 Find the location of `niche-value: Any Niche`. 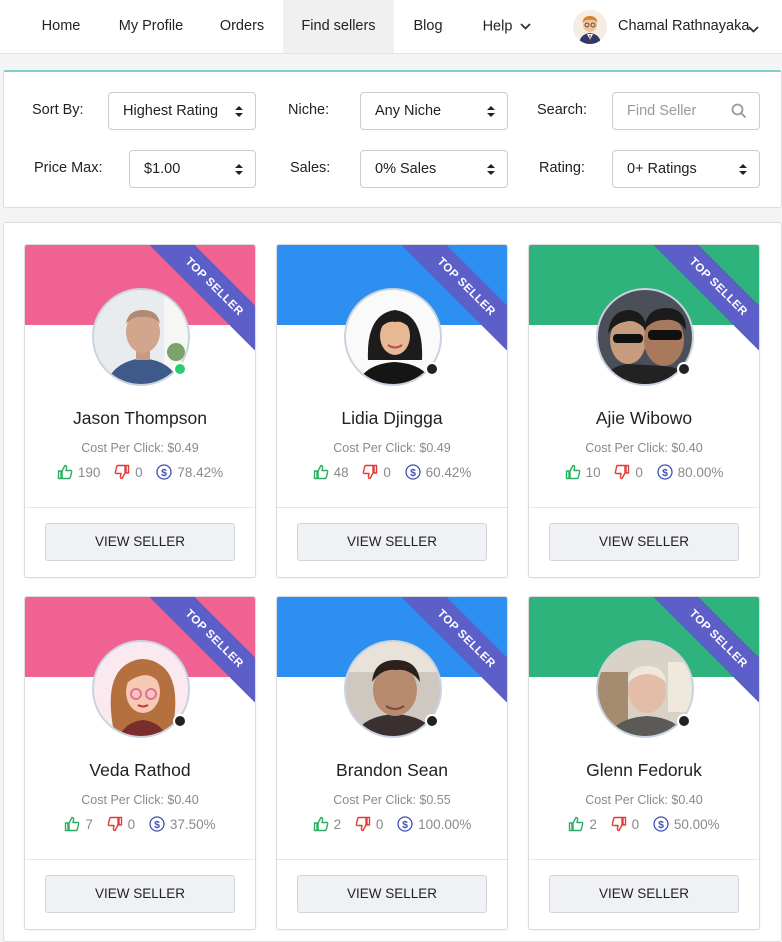

niche-value: Any Niche is located at coordinates (408, 111).